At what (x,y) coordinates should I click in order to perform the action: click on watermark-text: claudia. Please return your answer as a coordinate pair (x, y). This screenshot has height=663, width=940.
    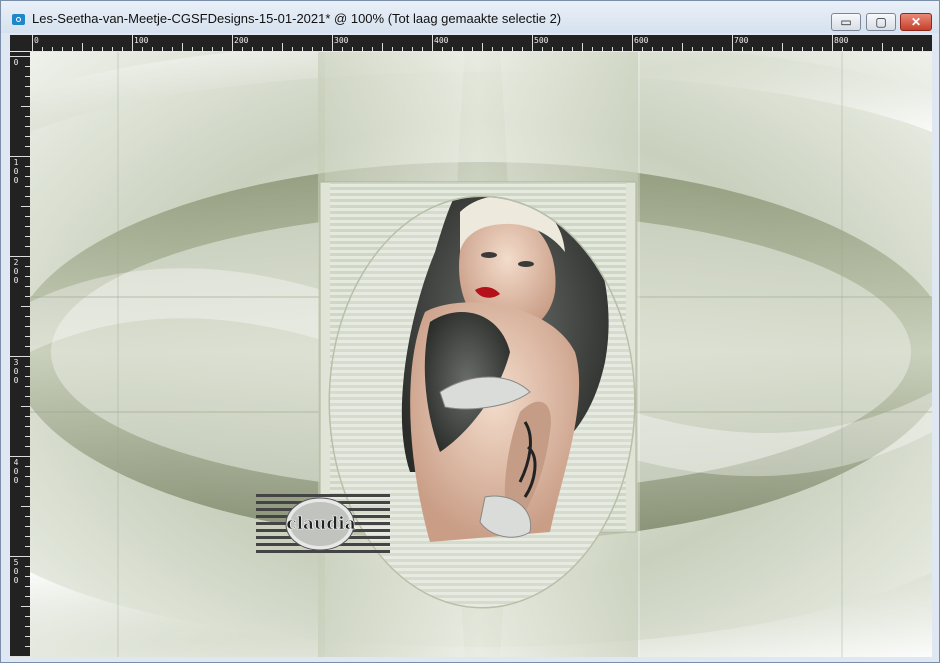
    Looking at the image, I should click on (321, 524).